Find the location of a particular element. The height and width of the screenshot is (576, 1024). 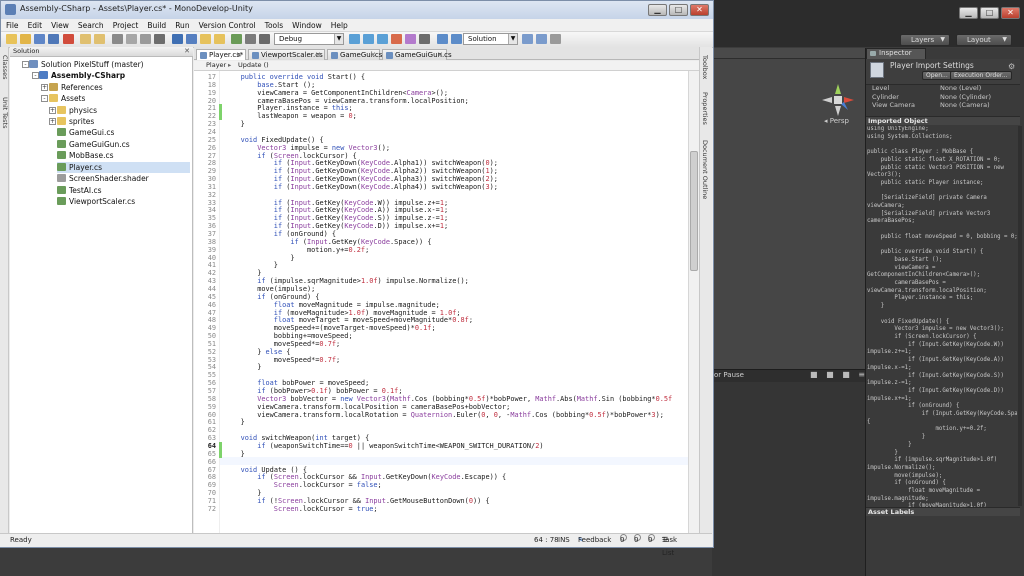

code-text: if (onGround) { is located at coordinates (271, 297).